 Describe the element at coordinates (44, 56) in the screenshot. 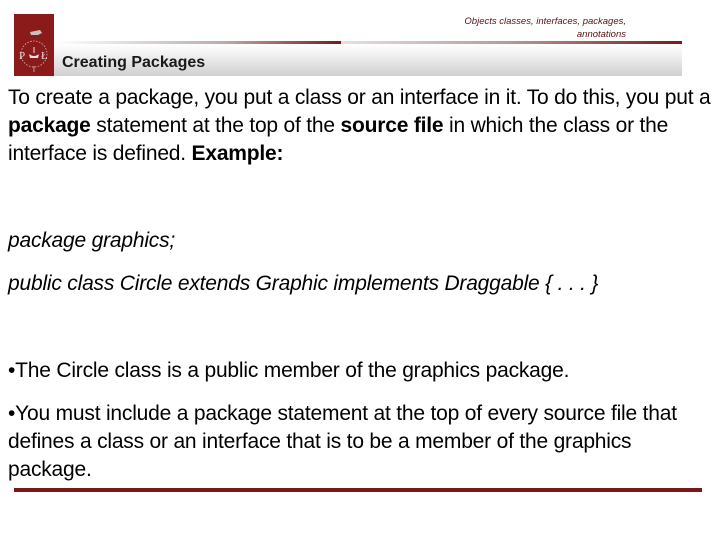

I see `logo-letter-right: Ł` at that location.